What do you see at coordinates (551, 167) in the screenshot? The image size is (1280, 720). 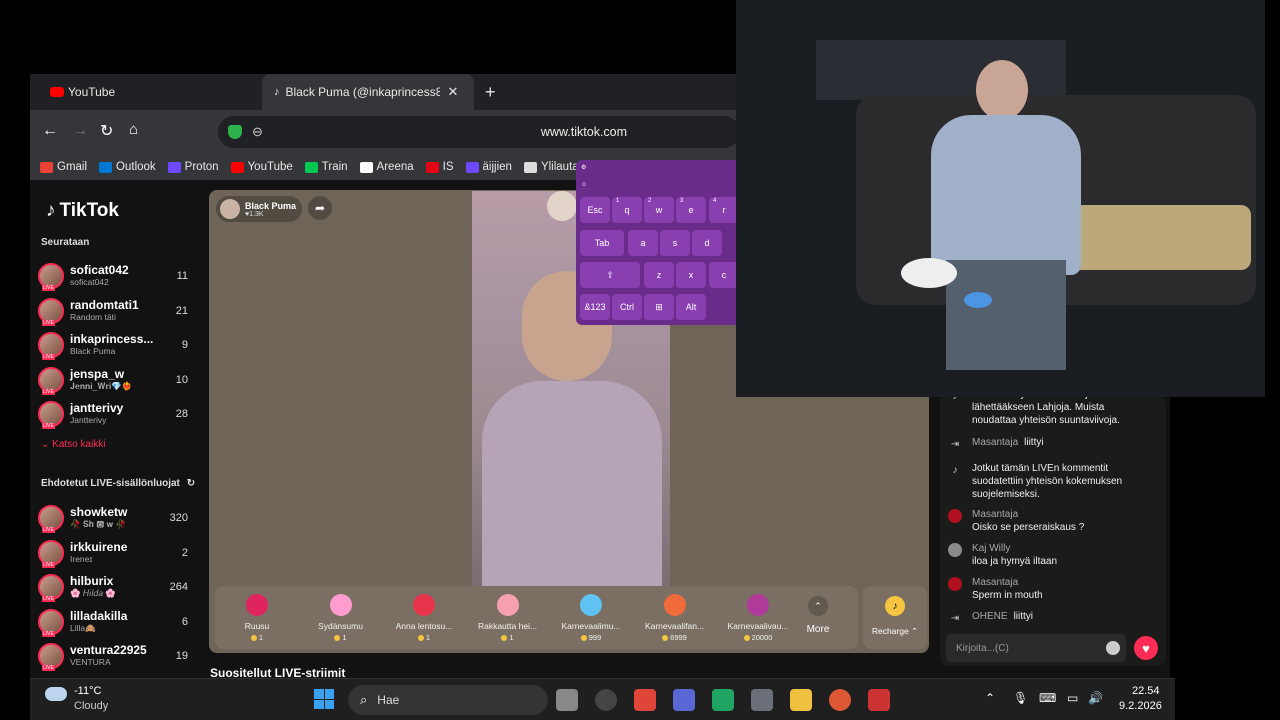 I see `bookmark-item: Ylilauta` at bounding box center [551, 167].